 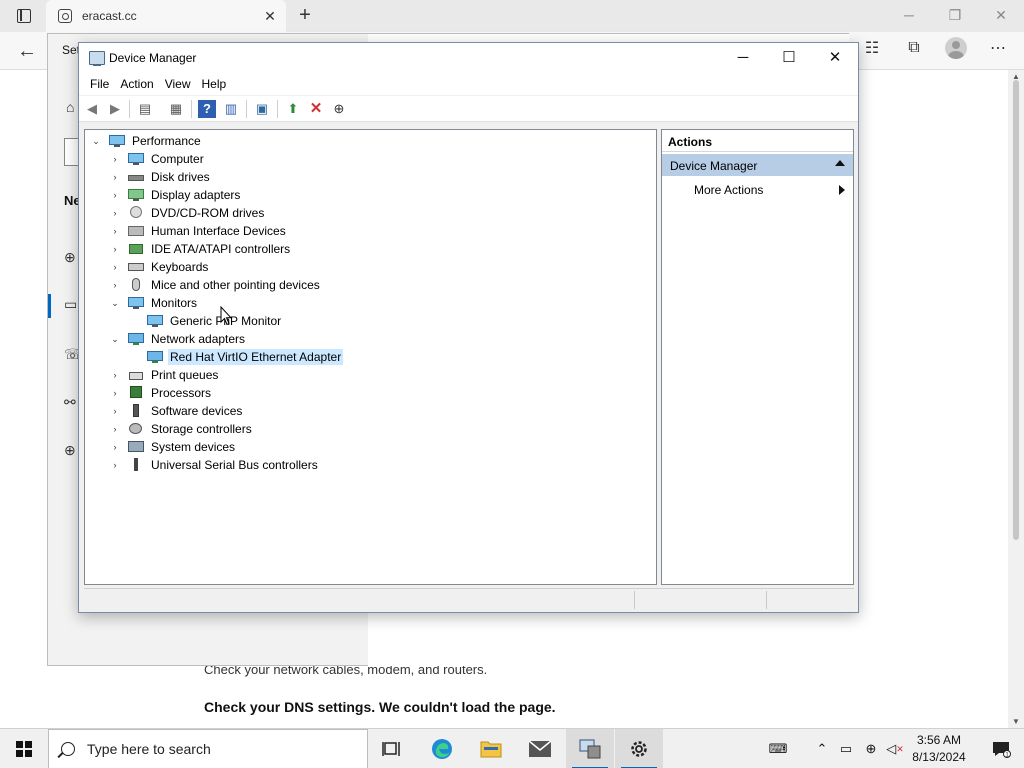 I want to click on show-action-pane-icon: ▥, so click(x=231, y=109).